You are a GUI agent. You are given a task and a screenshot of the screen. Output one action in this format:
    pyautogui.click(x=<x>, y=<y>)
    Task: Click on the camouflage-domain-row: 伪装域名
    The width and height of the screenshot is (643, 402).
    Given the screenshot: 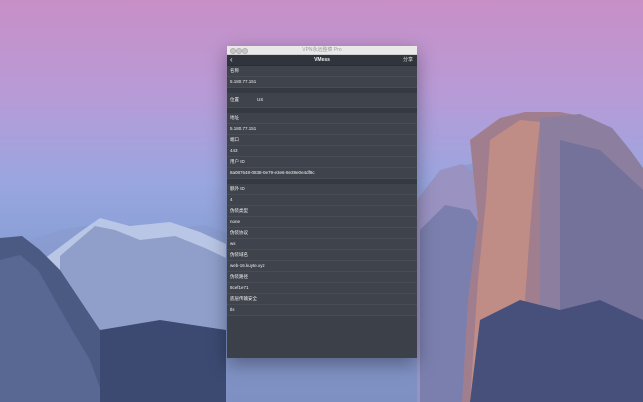 What is the action you would take?
    pyautogui.click(x=322, y=255)
    